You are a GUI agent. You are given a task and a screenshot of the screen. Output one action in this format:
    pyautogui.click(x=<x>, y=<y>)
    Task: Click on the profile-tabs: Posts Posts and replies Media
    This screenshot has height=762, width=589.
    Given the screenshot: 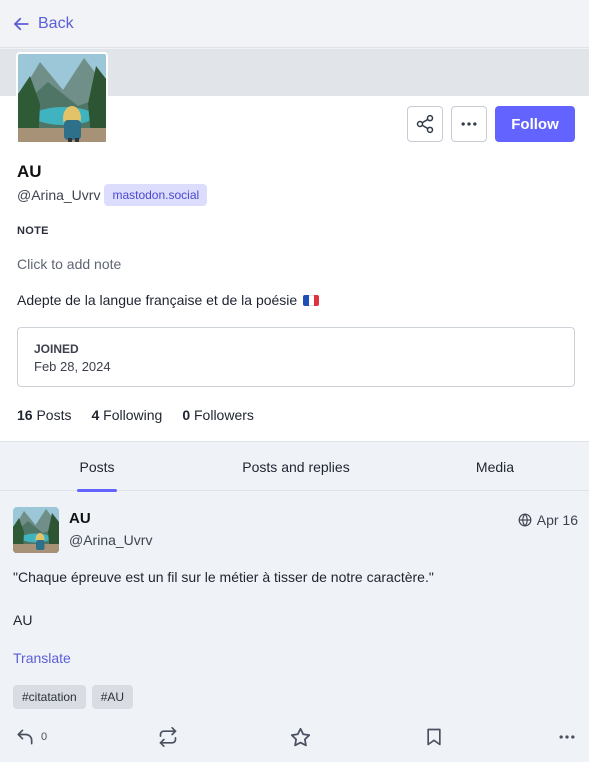 What is the action you would take?
    pyautogui.click(x=294, y=466)
    